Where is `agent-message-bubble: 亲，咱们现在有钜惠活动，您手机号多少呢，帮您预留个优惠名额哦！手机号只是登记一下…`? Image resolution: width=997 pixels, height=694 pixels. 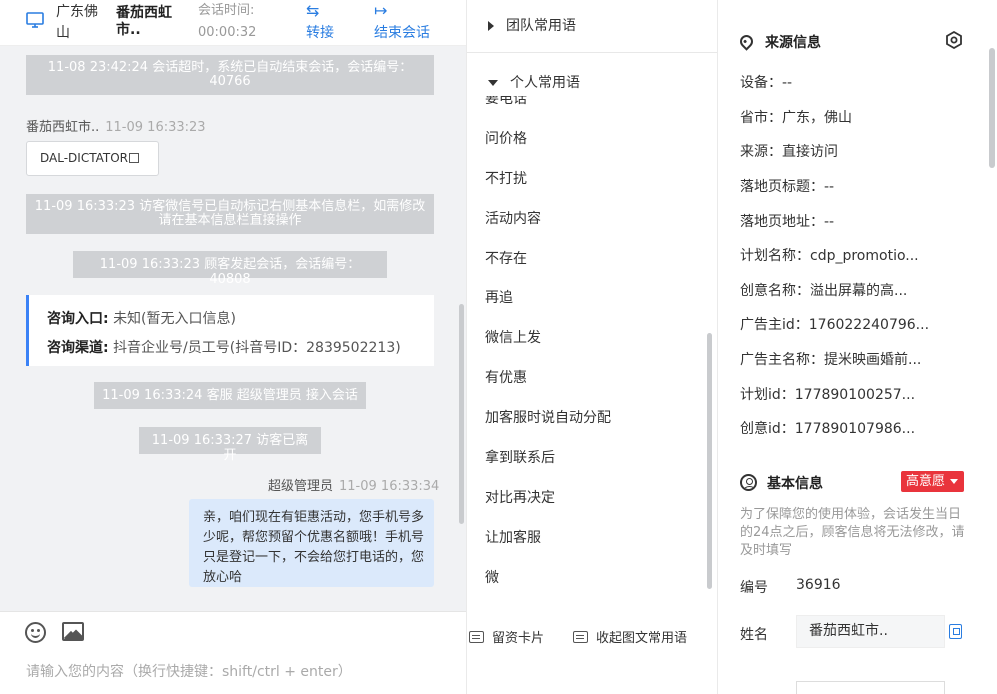
agent-message-bubble: 亲，咱们现在有钜惠活动，您手机号多少呢，帮您预留个优惠名额哦！手机号只是登记一下… is located at coordinates (311, 543).